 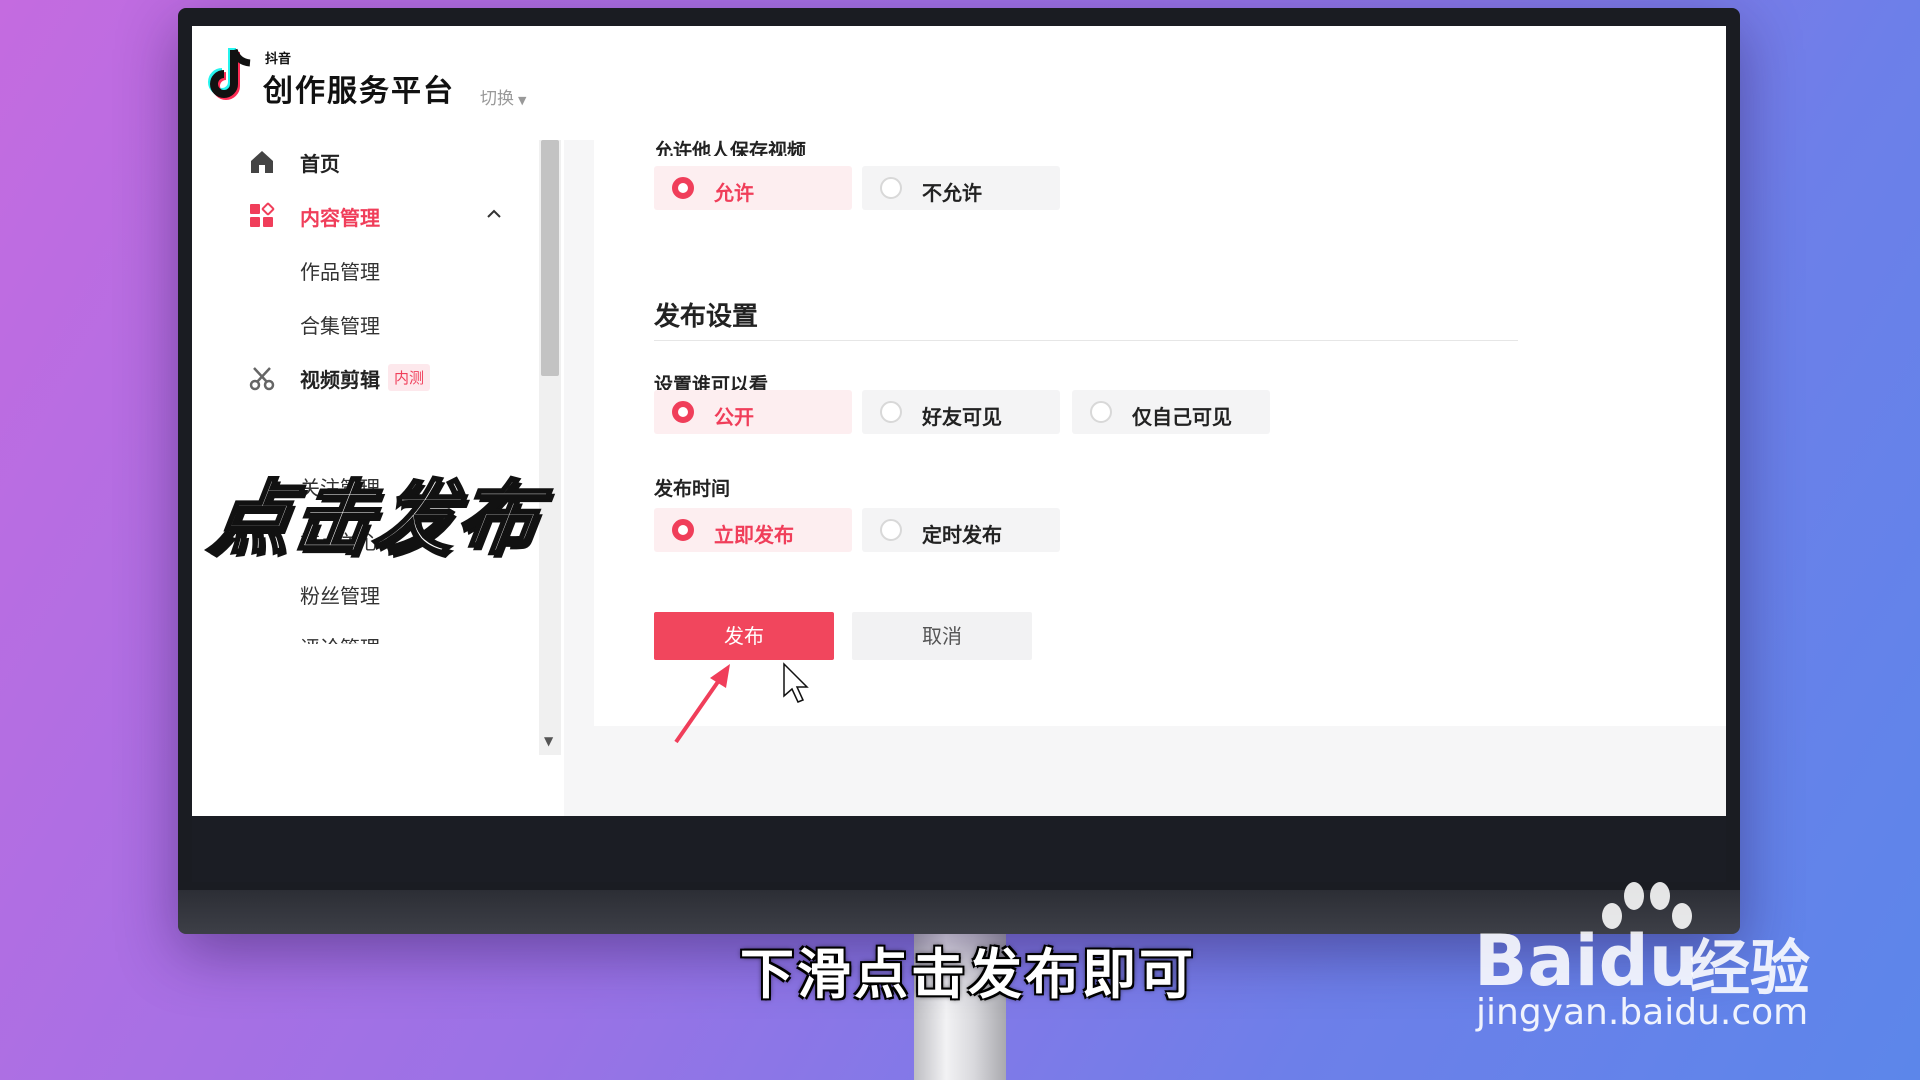 What do you see at coordinates (962, 535) in the screenshot?
I see `radio-label: 定时发布` at bounding box center [962, 535].